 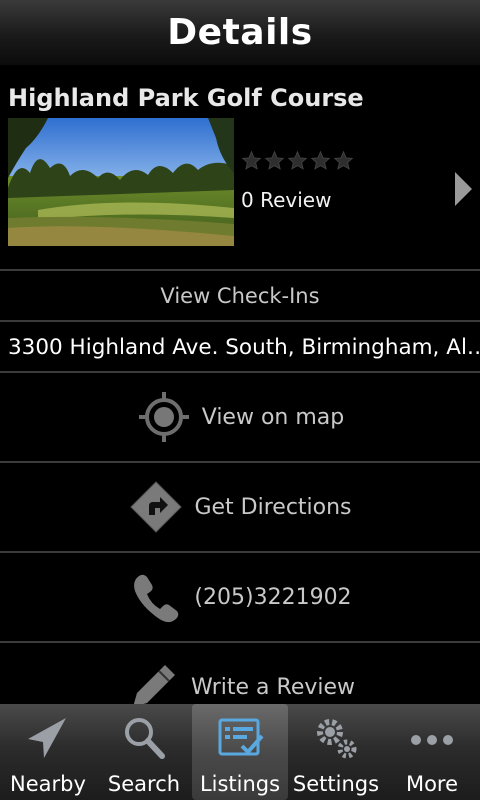 I want to click on tab-listings: Listings, so click(x=240, y=752).